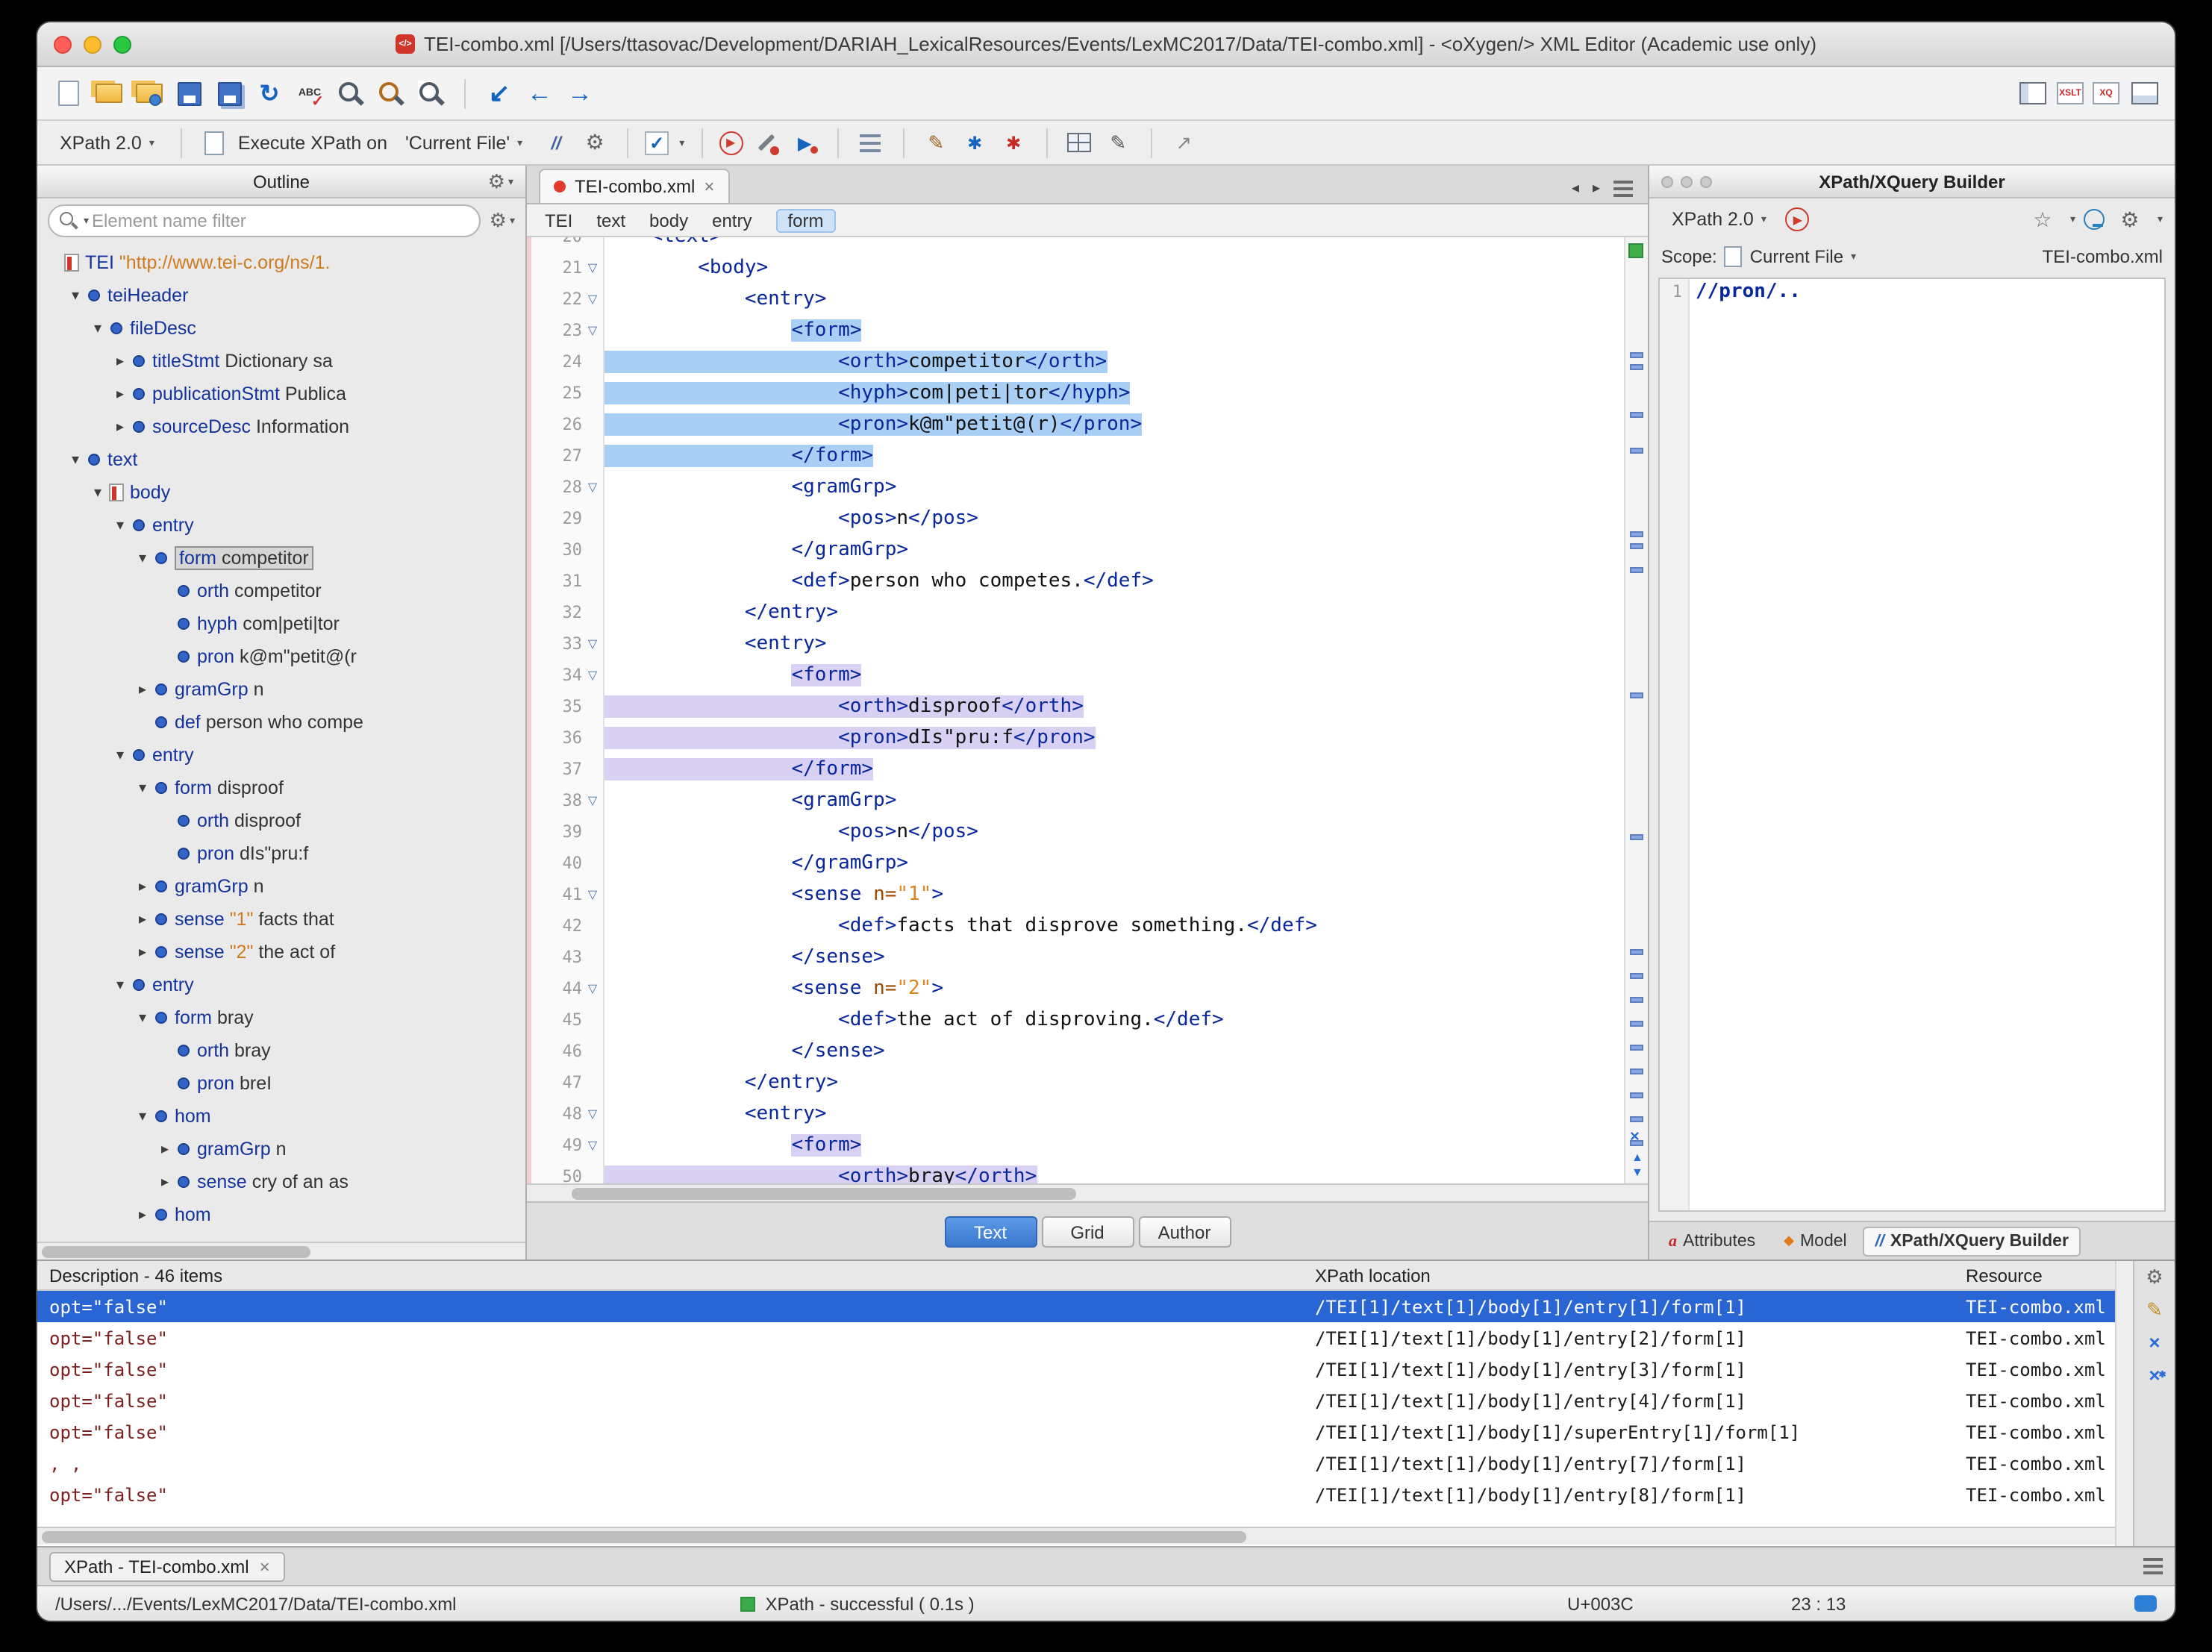 Image resolution: width=2212 pixels, height=1652 pixels. What do you see at coordinates (1076, 1536) in the screenshot?
I see `results-horizontal-scrollbar` at bounding box center [1076, 1536].